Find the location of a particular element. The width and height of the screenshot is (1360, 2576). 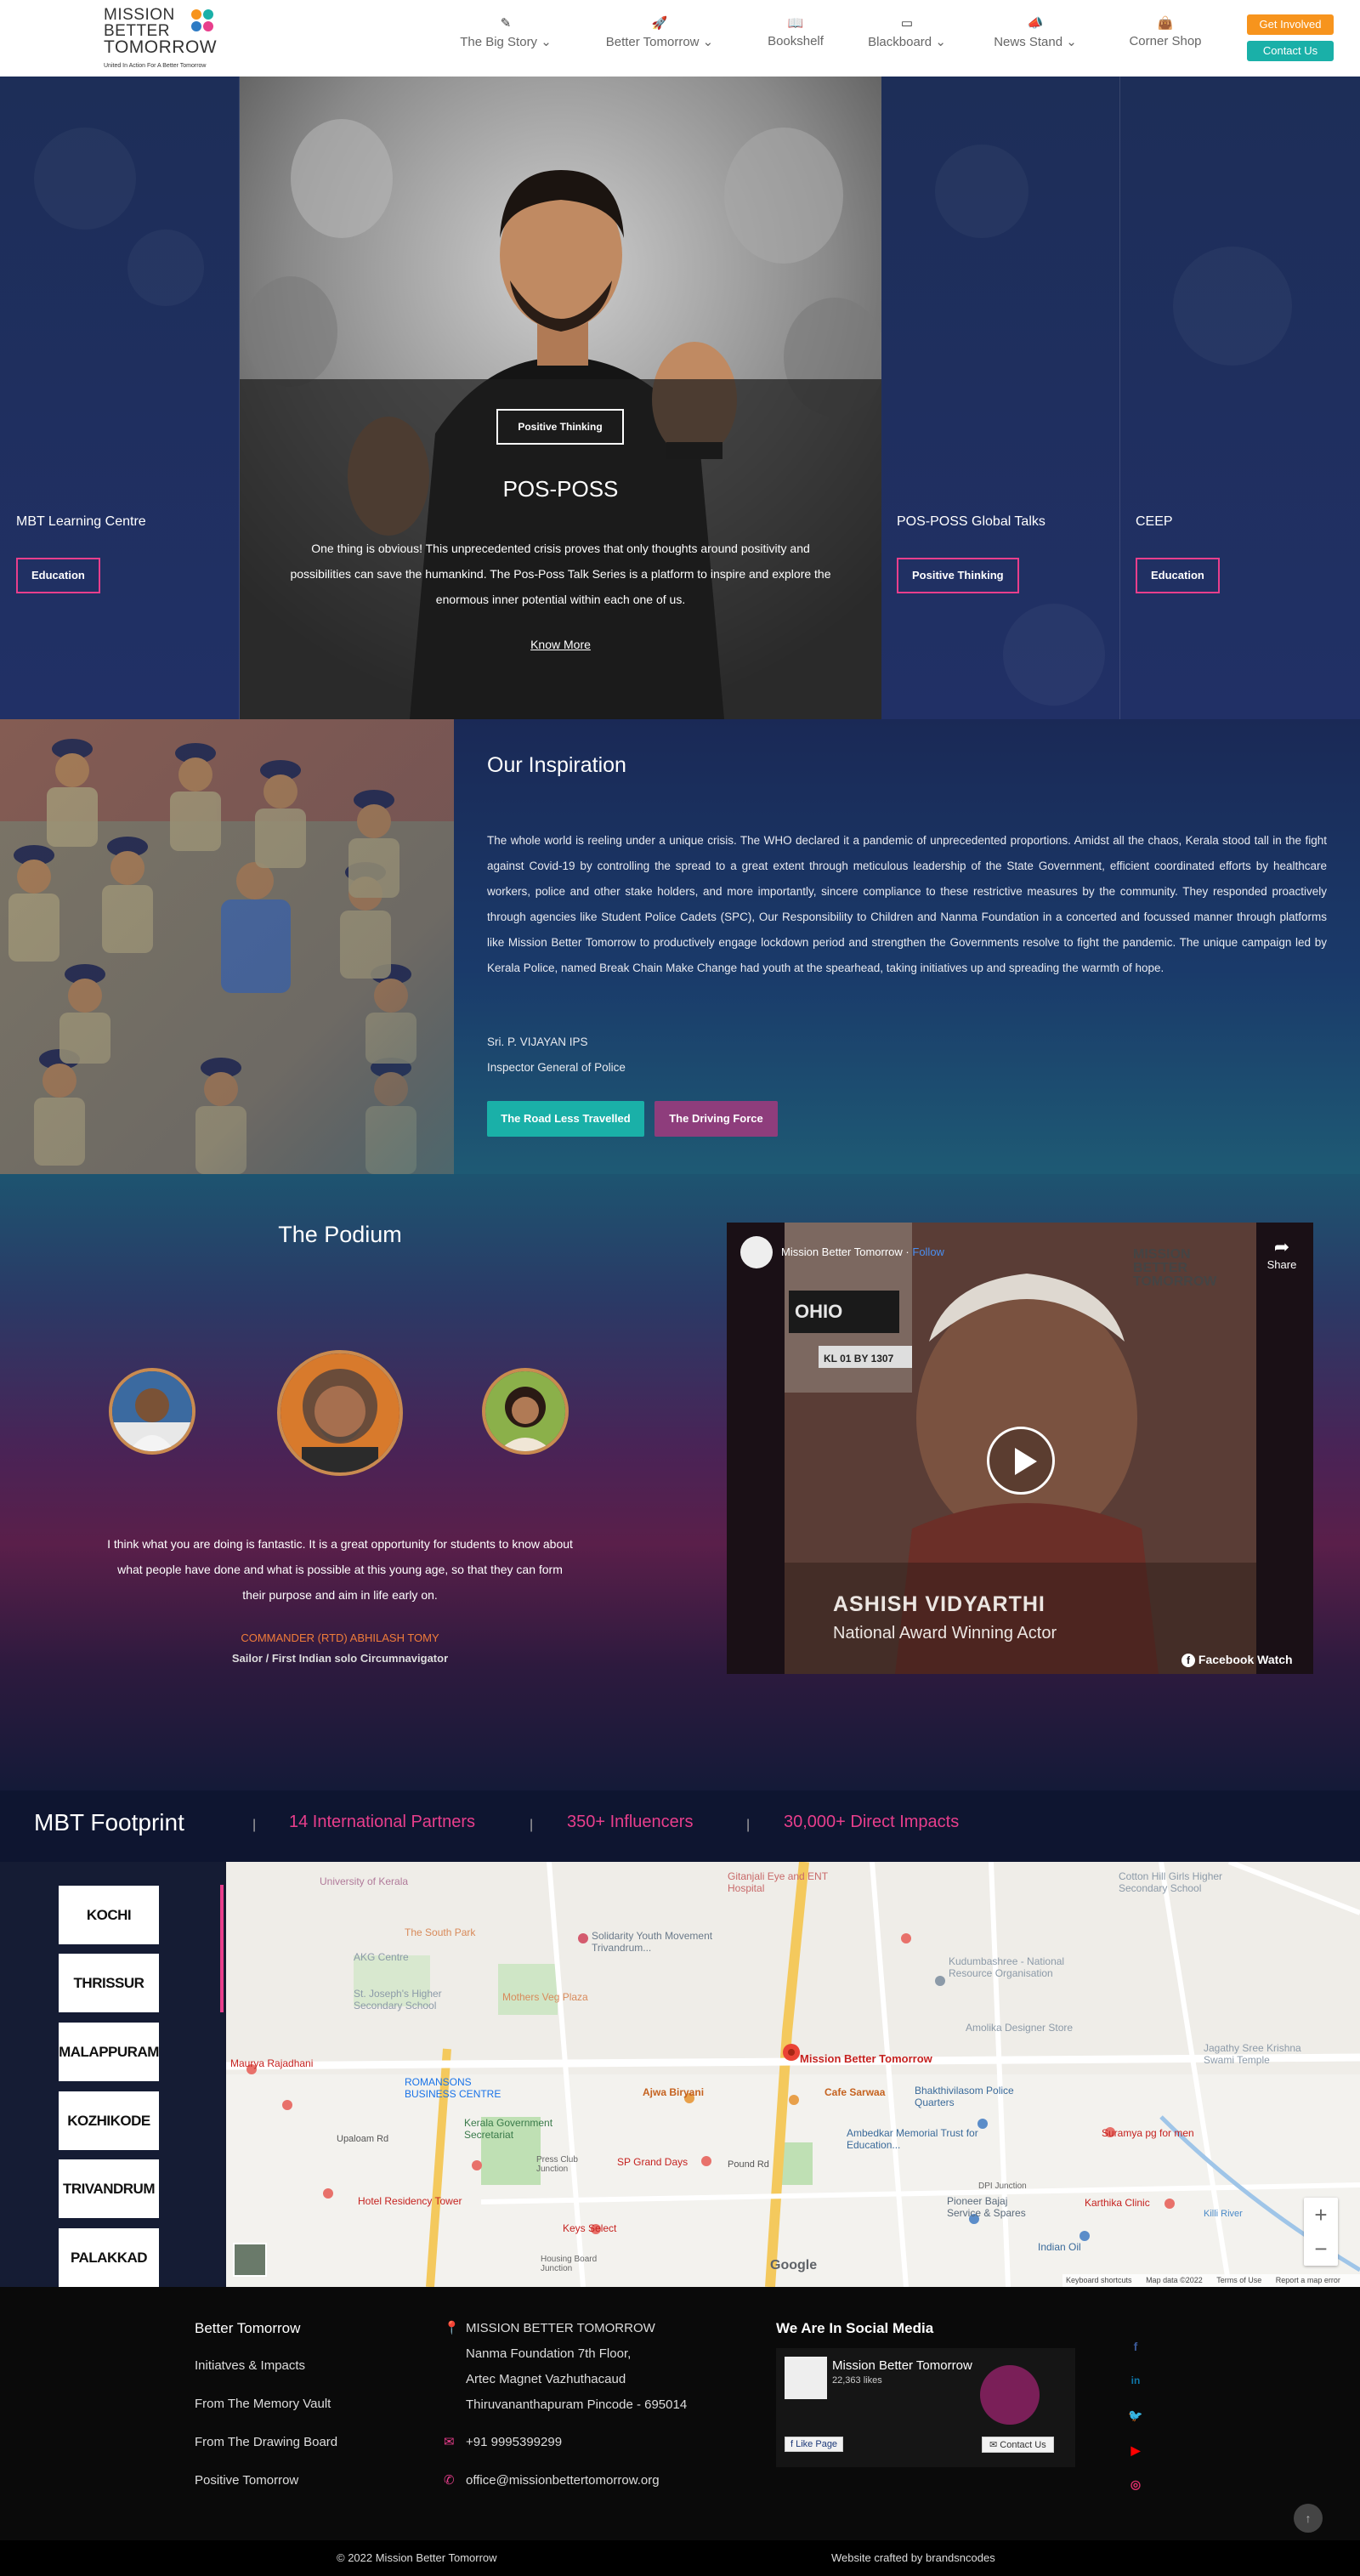

video-page-name: Mission Better Tomorrow is located at coordinates (842, 1252).